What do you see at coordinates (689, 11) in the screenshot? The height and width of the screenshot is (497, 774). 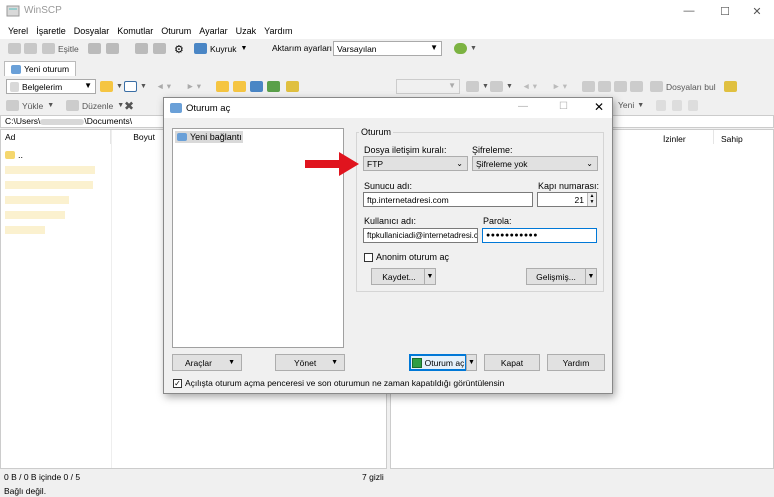 I see `minimize-button: —` at bounding box center [689, 11].